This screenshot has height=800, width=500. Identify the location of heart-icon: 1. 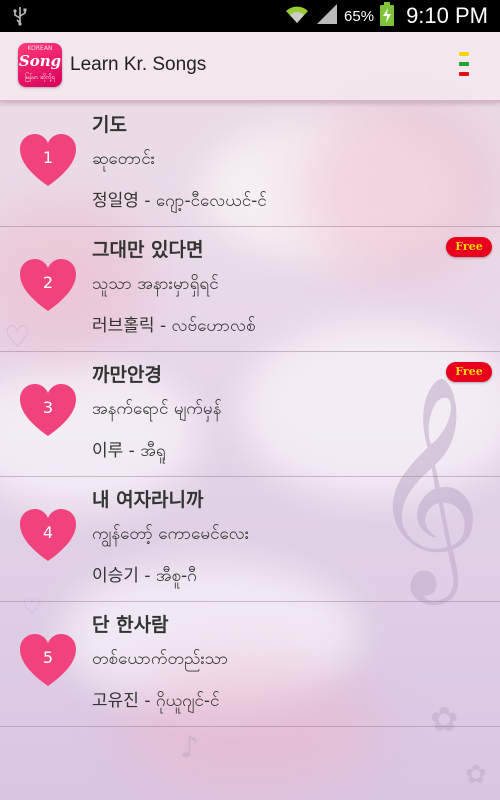
(48, 160).